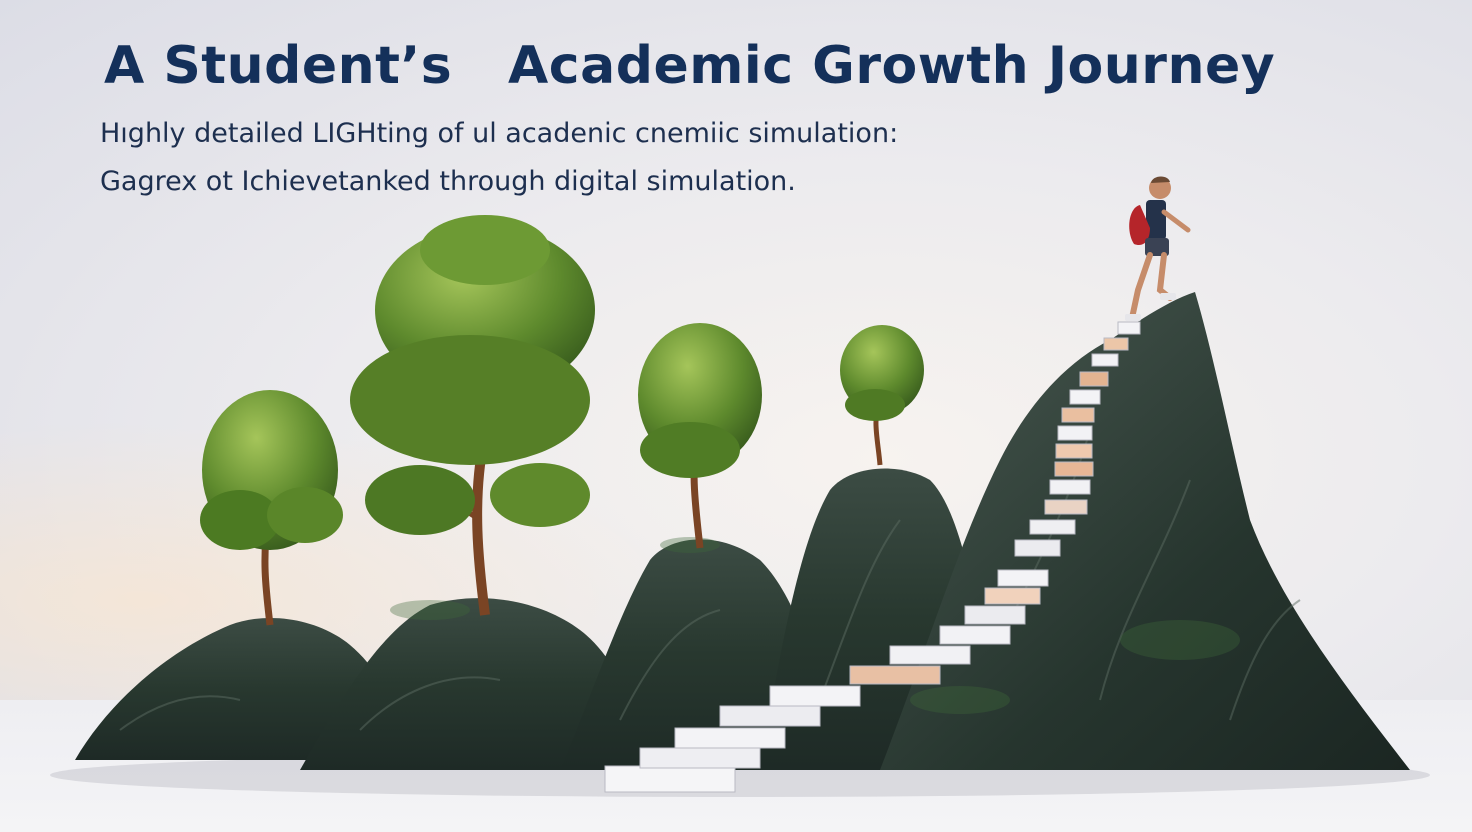 This screenshot has width=1472, height=832. What do you see at coordinates (690, 66) in the screenshot?
I see `headline: A Student’s Academic Growth Journey` at bounding box center [690, 66].